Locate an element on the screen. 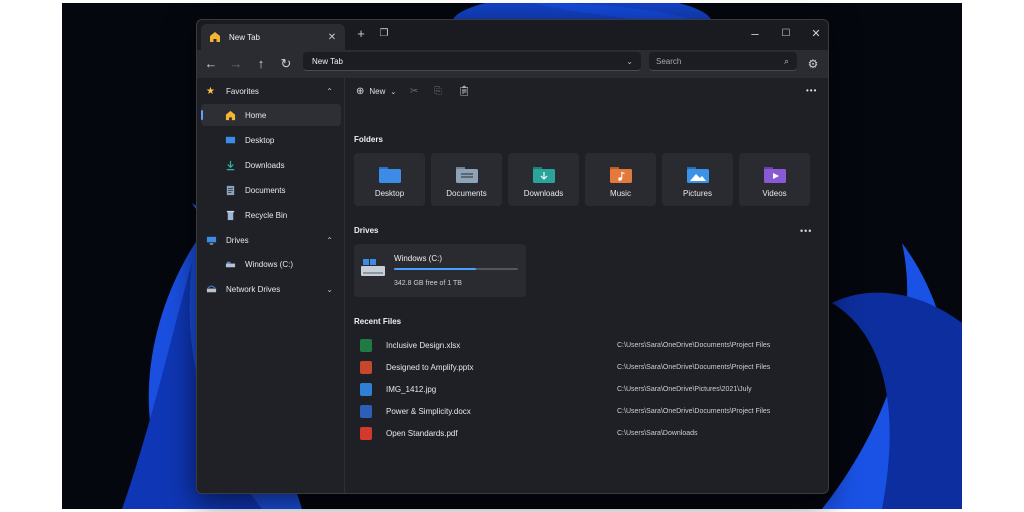  document-icon is located at coordinates (230, 190).